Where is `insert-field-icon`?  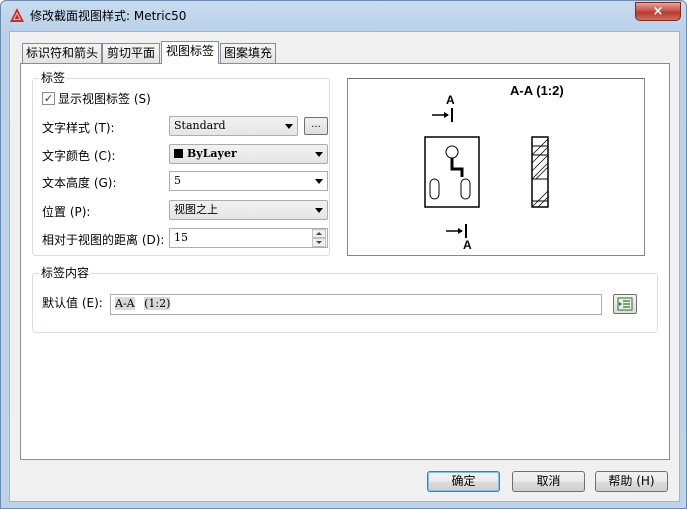
insert-field-icon is located at coordinates (625, 304).